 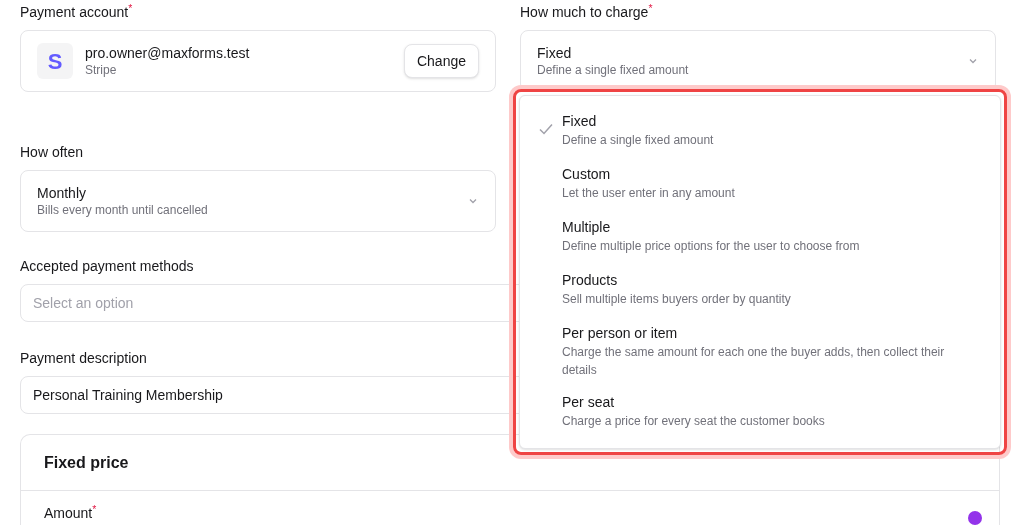 What do you see at coordinates (441, 61) in the screenshot?
I see `change-button: Change` at bounding box center [441, 61].